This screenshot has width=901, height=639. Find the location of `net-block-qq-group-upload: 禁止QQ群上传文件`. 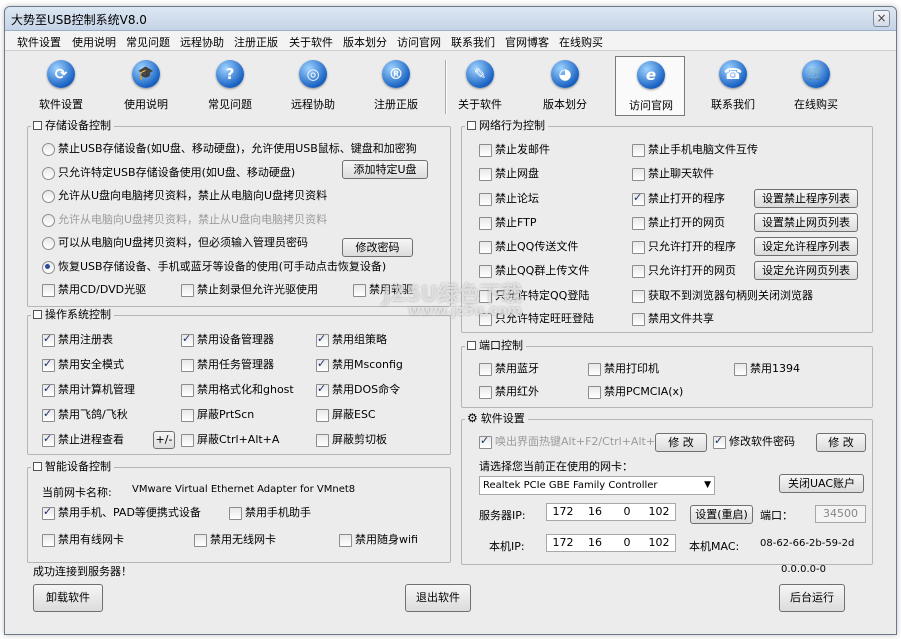

net-block-qq-group-upload: 禁止QQ群上传文件 is located at coordinates (534, 271).